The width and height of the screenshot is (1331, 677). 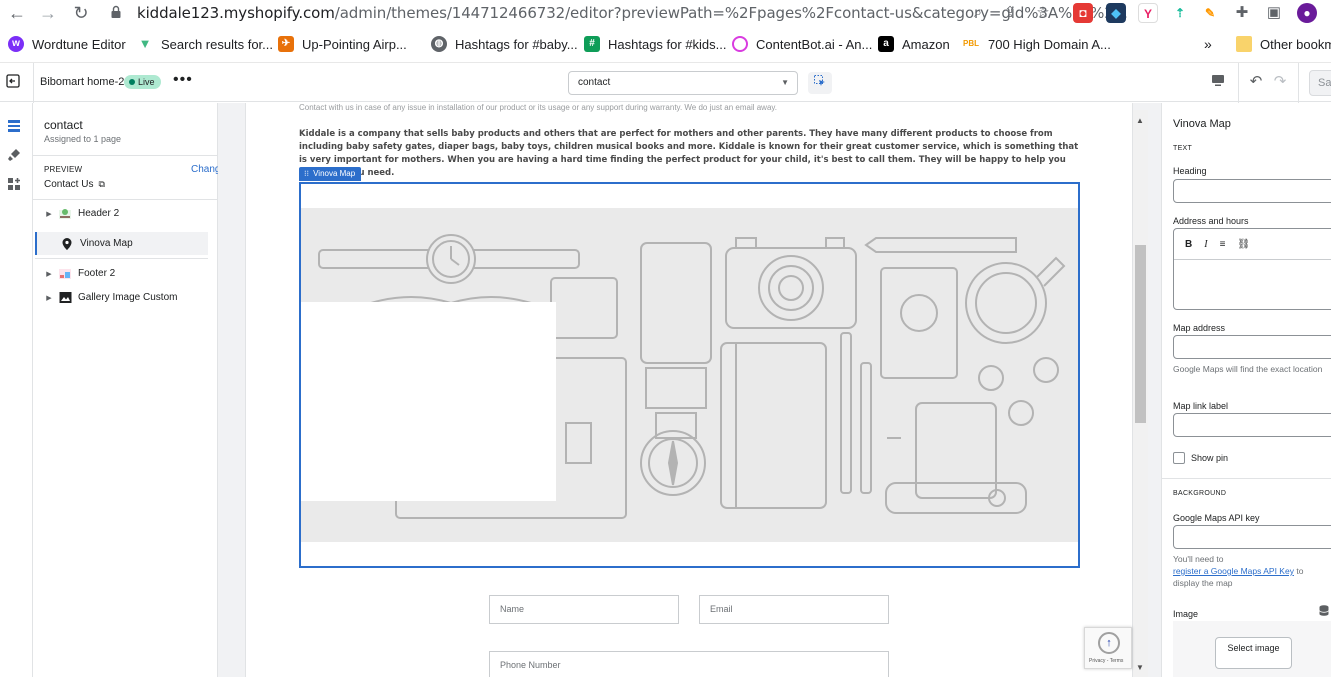 What do you see at coordinates (118, 13) in the screenshot?
I see `lock-icon` at bounding box center [118, 13].